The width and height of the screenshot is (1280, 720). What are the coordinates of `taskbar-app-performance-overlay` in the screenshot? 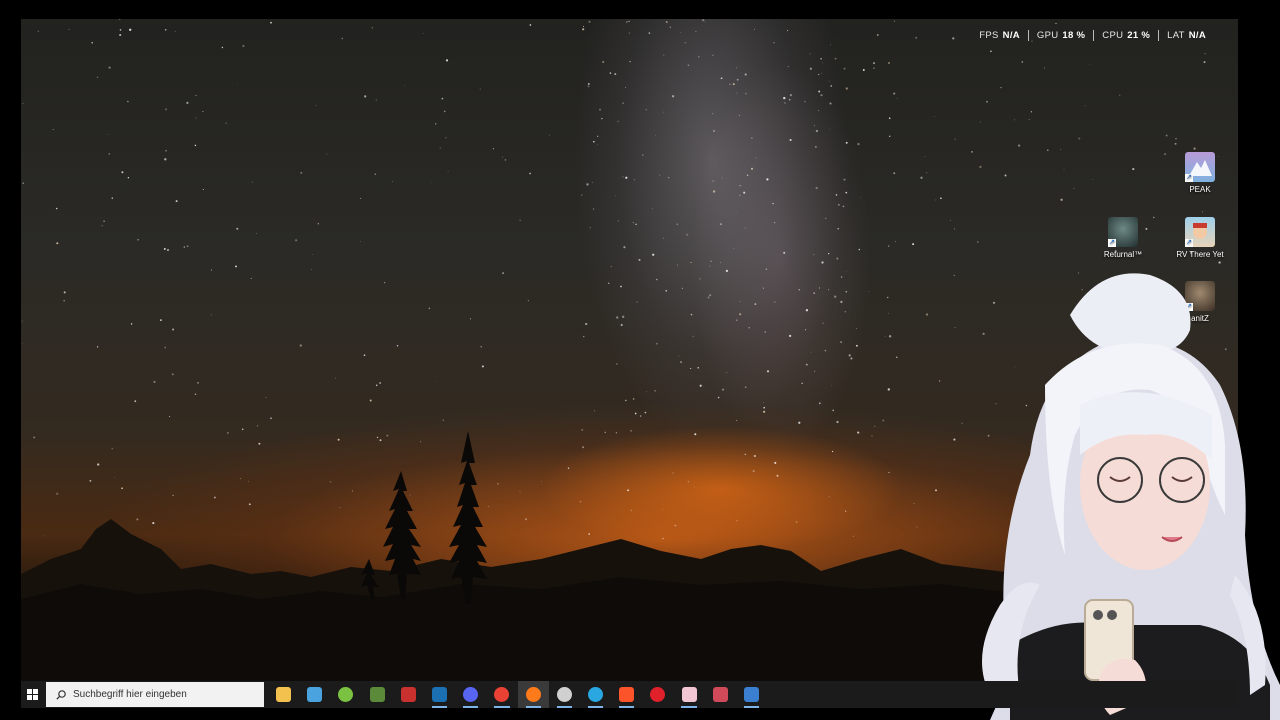 It's located at (564, 694).